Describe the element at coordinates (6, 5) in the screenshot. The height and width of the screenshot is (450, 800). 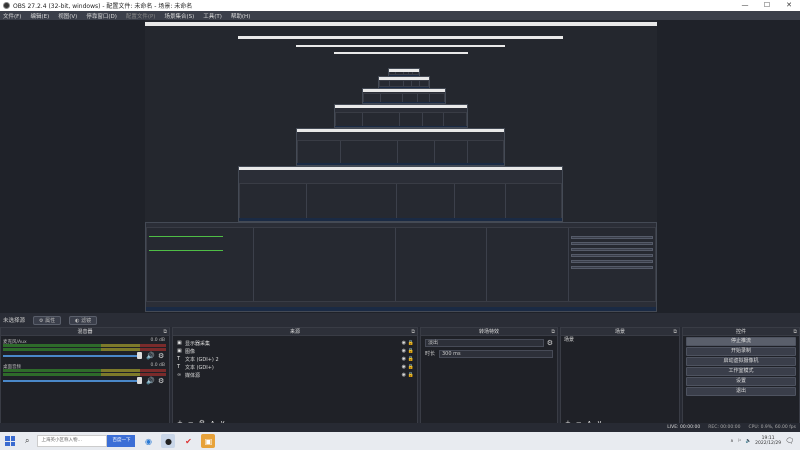
I see `obs-logo-icon` at that location.